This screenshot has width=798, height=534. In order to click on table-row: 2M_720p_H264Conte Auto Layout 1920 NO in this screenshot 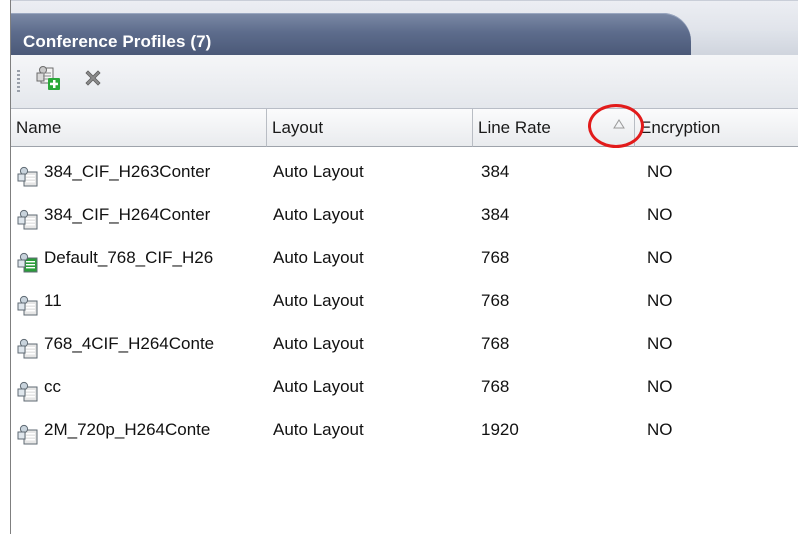, I will do `click(404, 429)`.